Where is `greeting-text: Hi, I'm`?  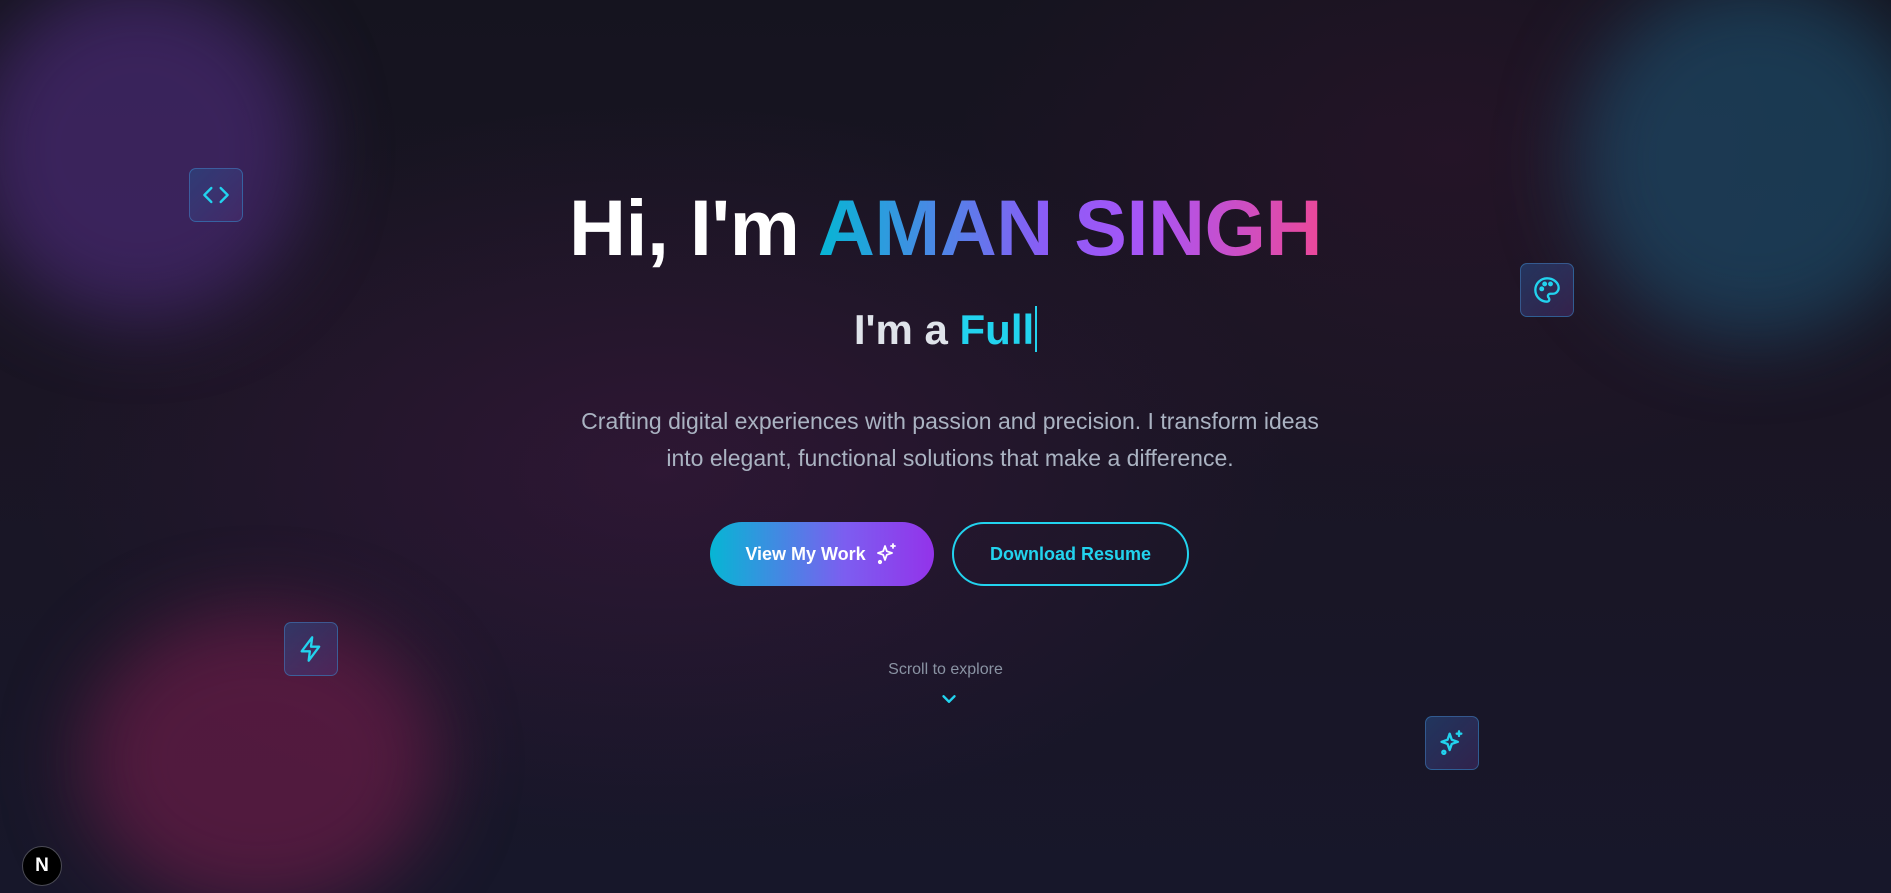 greeting-text: Hi, I'm is located at coordinates (693, 227).